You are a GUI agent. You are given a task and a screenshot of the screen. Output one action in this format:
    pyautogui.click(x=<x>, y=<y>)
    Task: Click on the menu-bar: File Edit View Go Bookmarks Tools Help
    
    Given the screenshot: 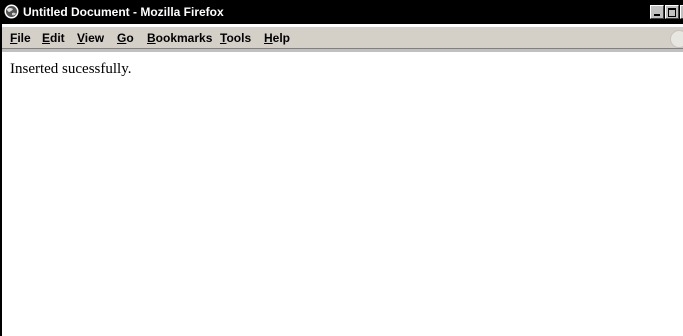 What is the action you would take?
    pyautogui.click(x=342, y=38)
    